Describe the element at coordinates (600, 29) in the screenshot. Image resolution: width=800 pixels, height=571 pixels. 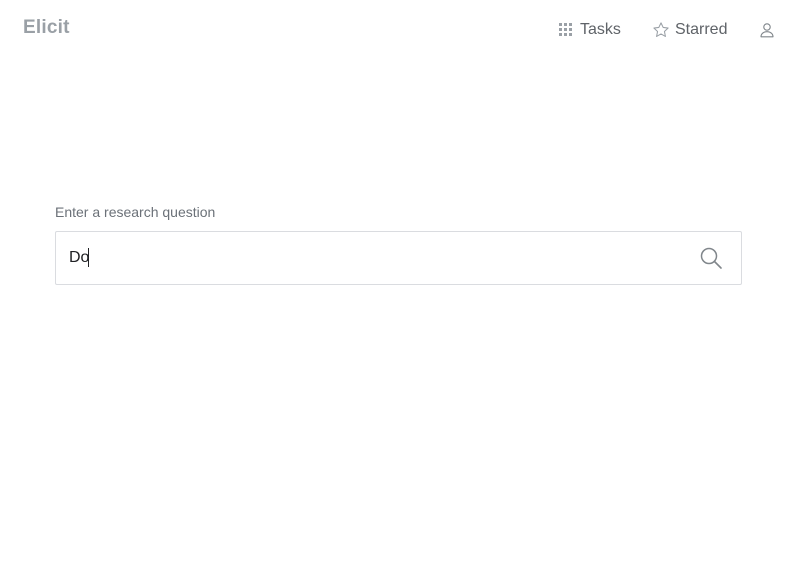
I see `nav-tasks-label: Tasks` at that location.